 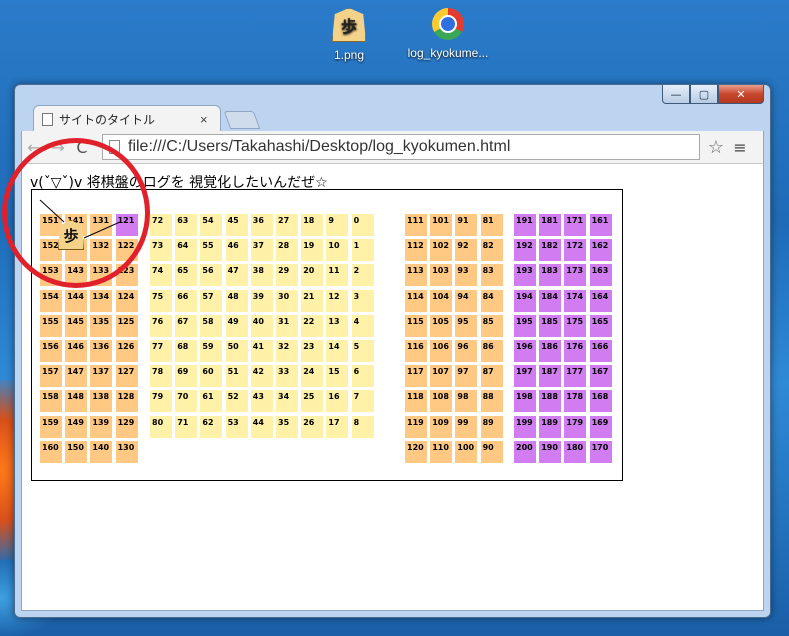 What do you see at coordinates (51, 325) in the screenshot?
I see `board-cell: 155` at bounding box center [51, 325].